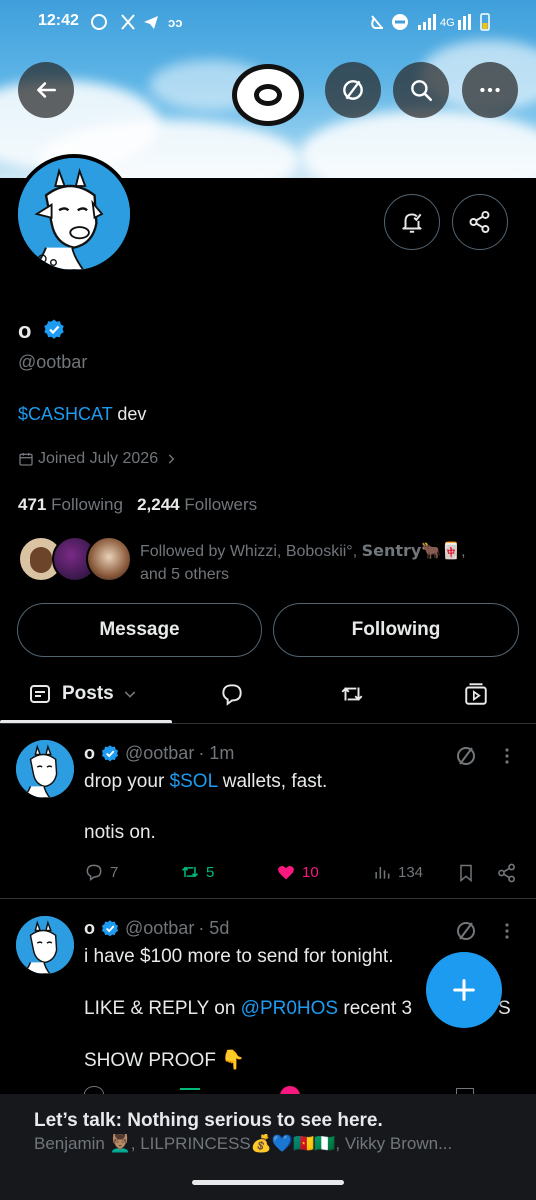  Describe the element at coordinates (268, 1182) in the screenshot. I see `home-indicator` at that location.